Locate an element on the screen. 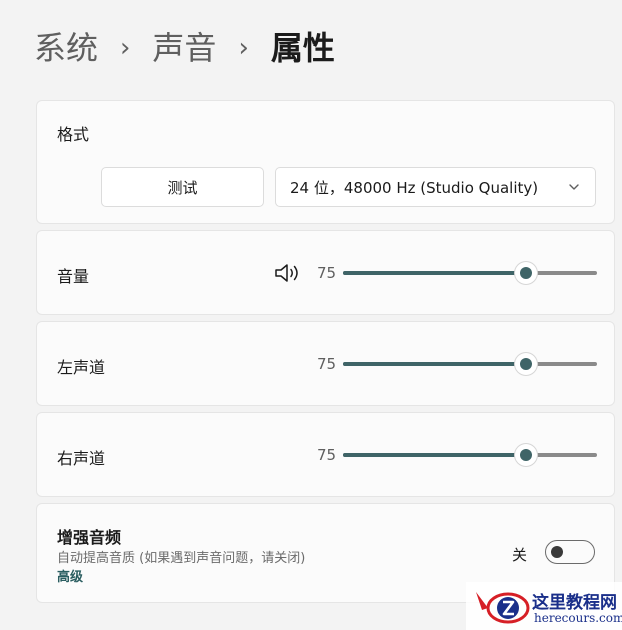 The height and width of the screenshot is (630, 622). enhance-audio-toggle is located at coordinates (570, 552).